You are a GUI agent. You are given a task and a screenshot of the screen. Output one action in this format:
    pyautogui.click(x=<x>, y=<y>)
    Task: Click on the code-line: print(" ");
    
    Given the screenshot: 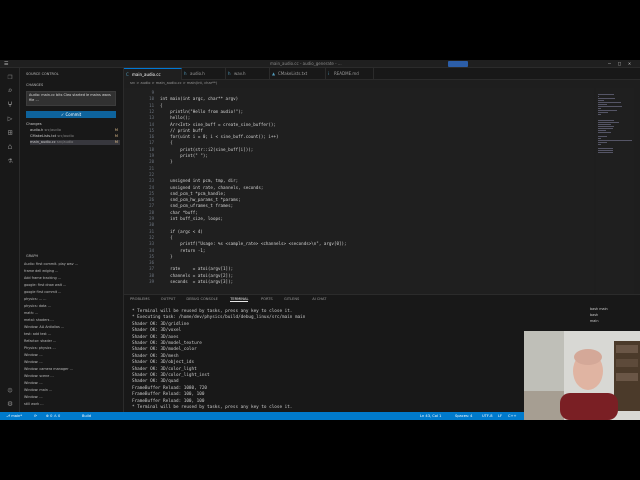 What is the action you would take?
    pyautogui.click(x=184, y=156)
    